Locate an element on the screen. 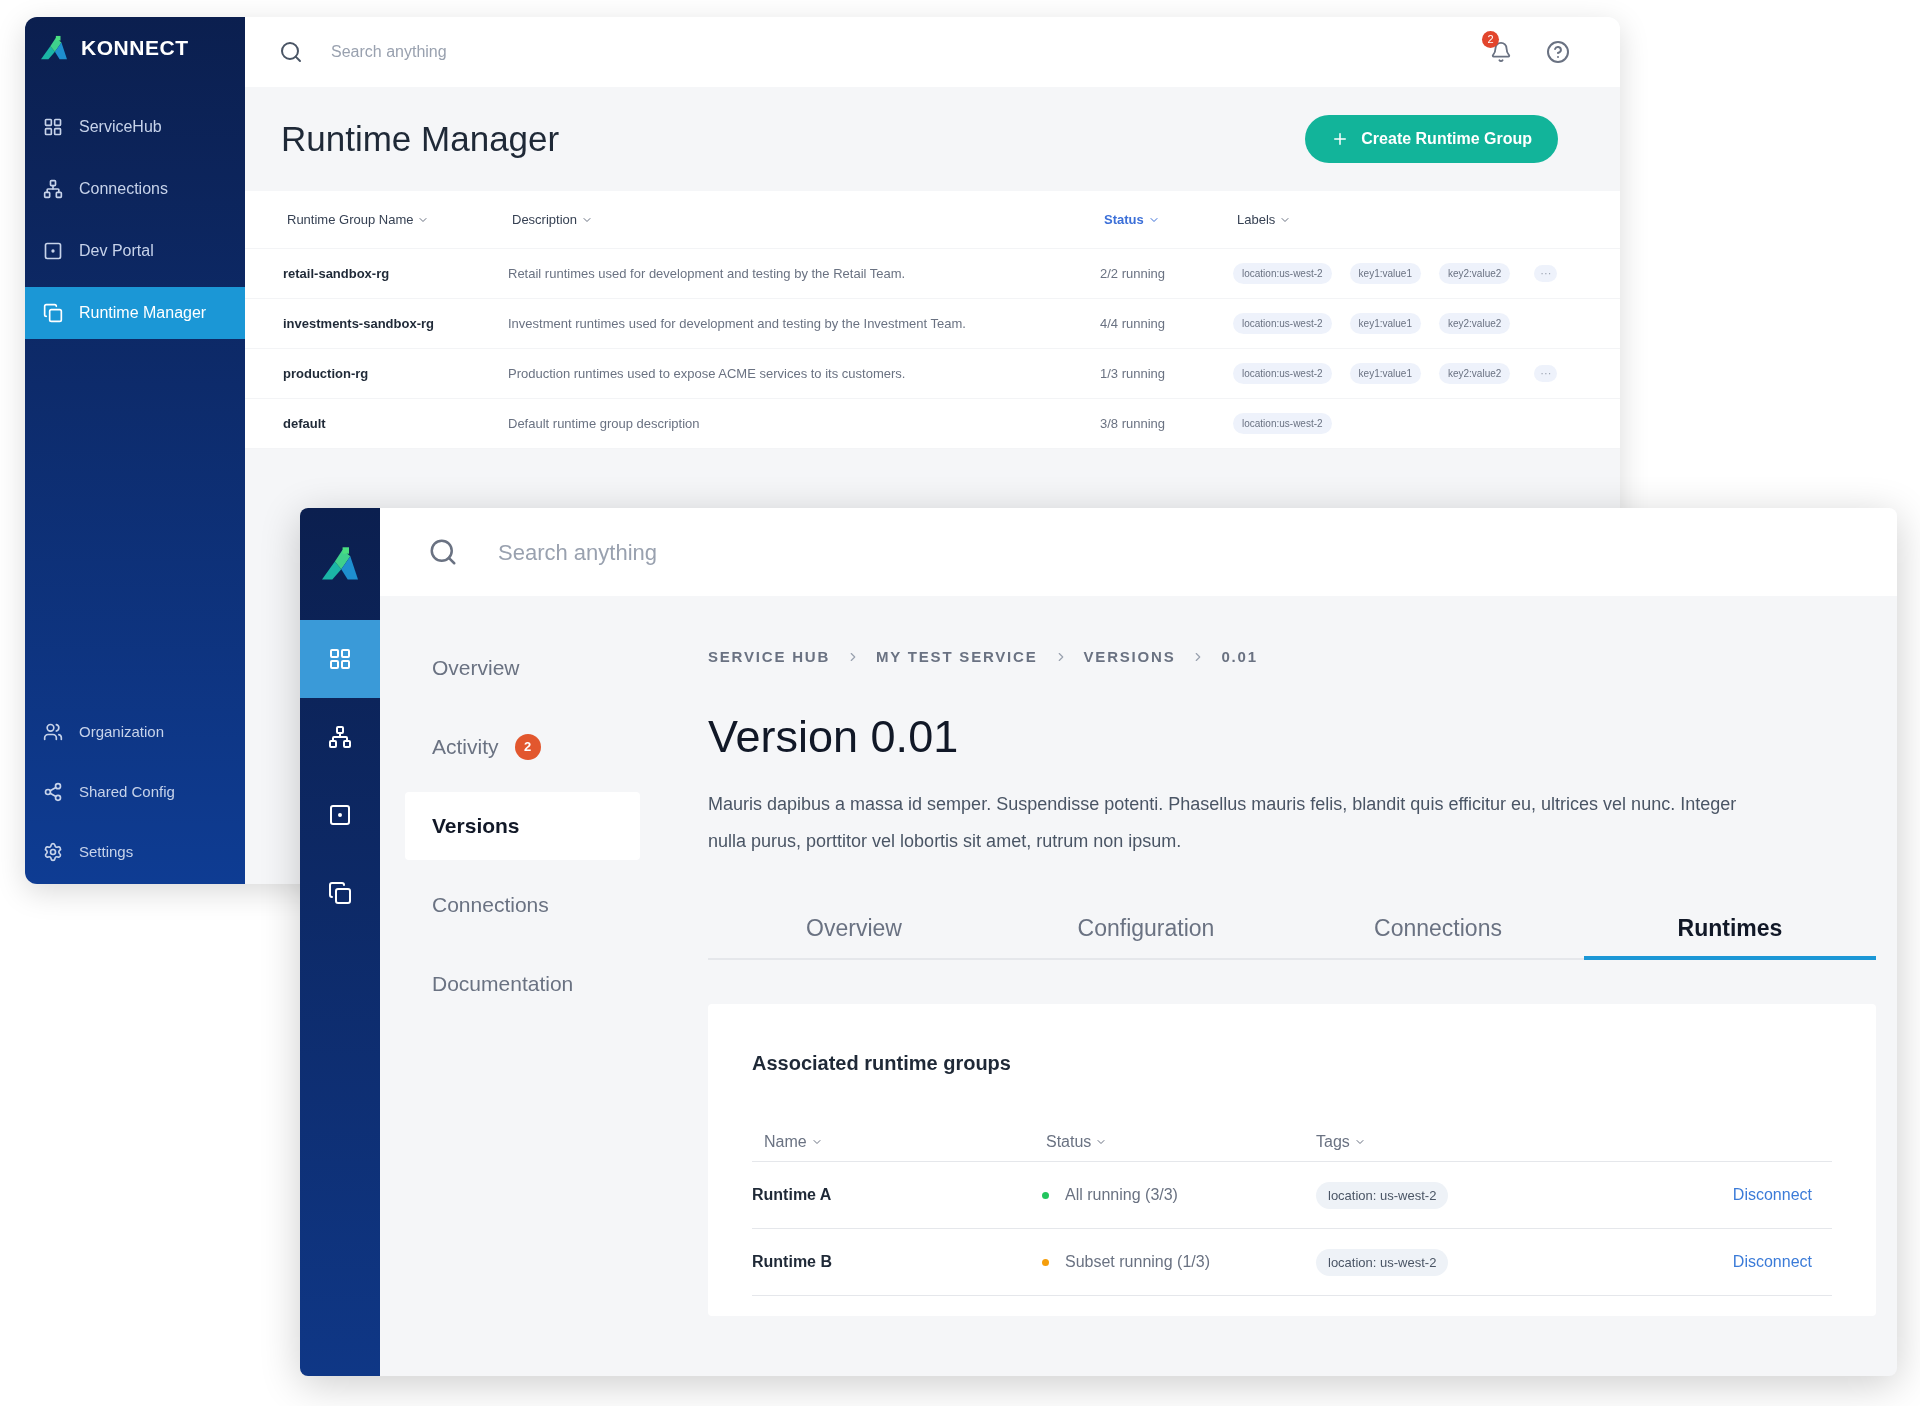 The height and width of the screenshot is (1406, 1920). side-nav-item: Versions is located at coordinates (522, 826).